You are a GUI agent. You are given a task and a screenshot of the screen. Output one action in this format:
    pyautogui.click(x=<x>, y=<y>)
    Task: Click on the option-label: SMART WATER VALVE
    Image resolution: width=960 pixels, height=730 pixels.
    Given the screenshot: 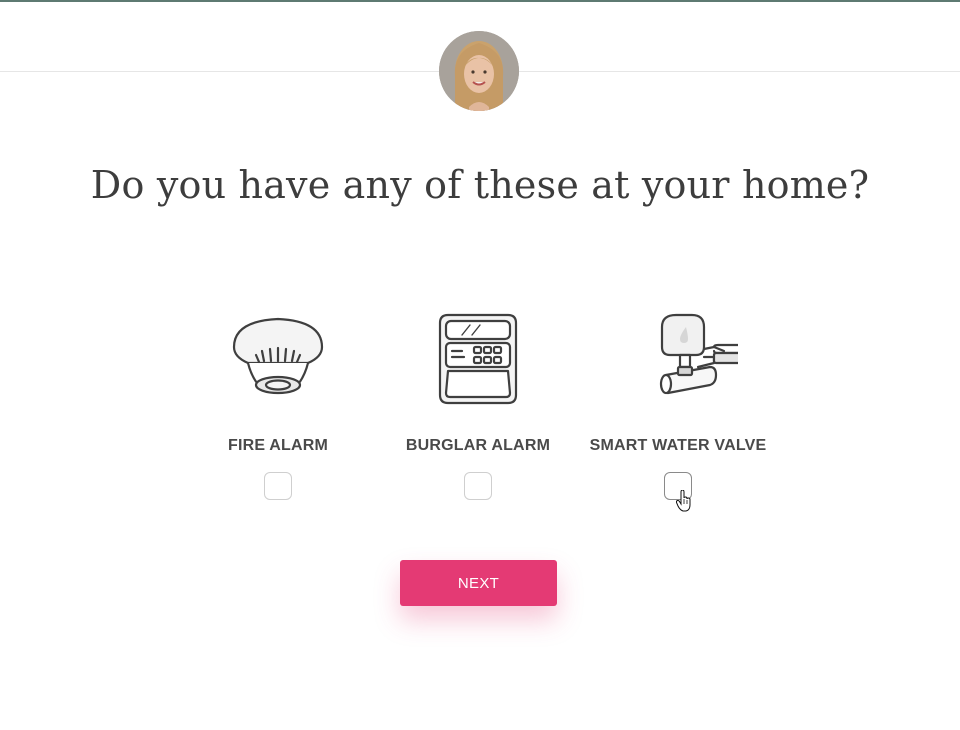 What is the action you would take?
    pyautogui.click(x=678, y=445)
    